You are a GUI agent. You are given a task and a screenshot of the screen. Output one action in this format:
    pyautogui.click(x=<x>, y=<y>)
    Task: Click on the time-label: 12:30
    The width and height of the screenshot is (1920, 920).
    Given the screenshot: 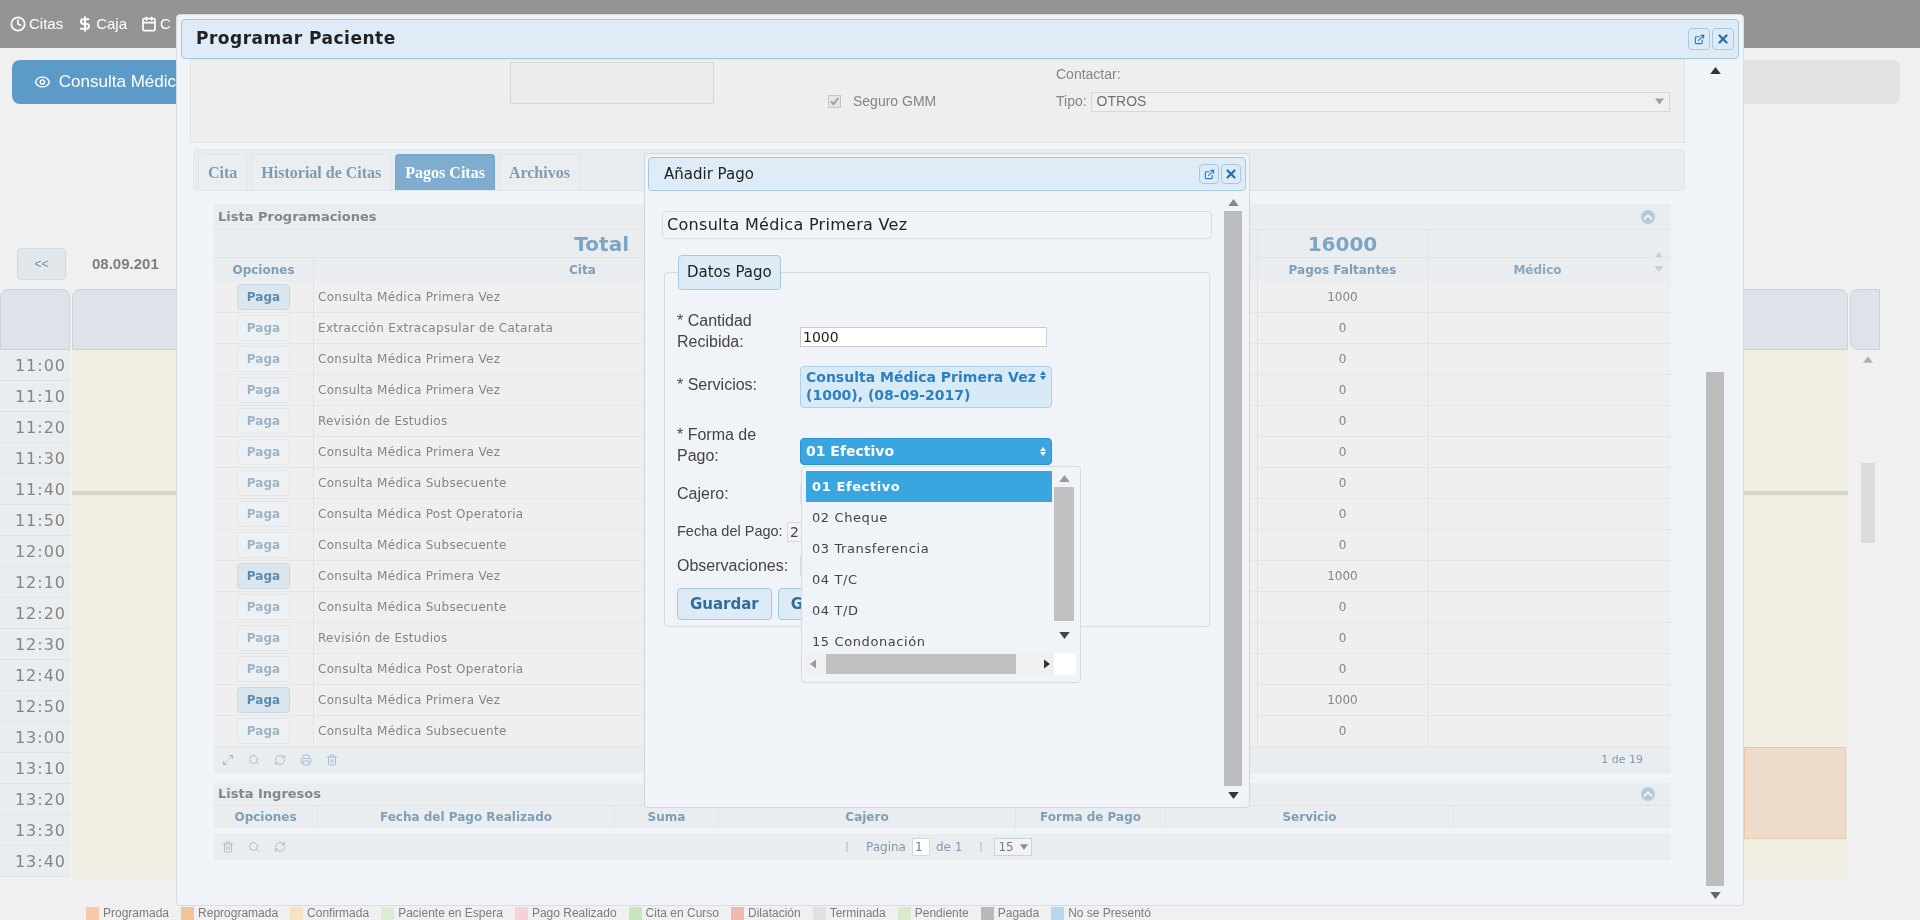 What is the action you would take?
    pyautogui.click(x=35, y=644)
    